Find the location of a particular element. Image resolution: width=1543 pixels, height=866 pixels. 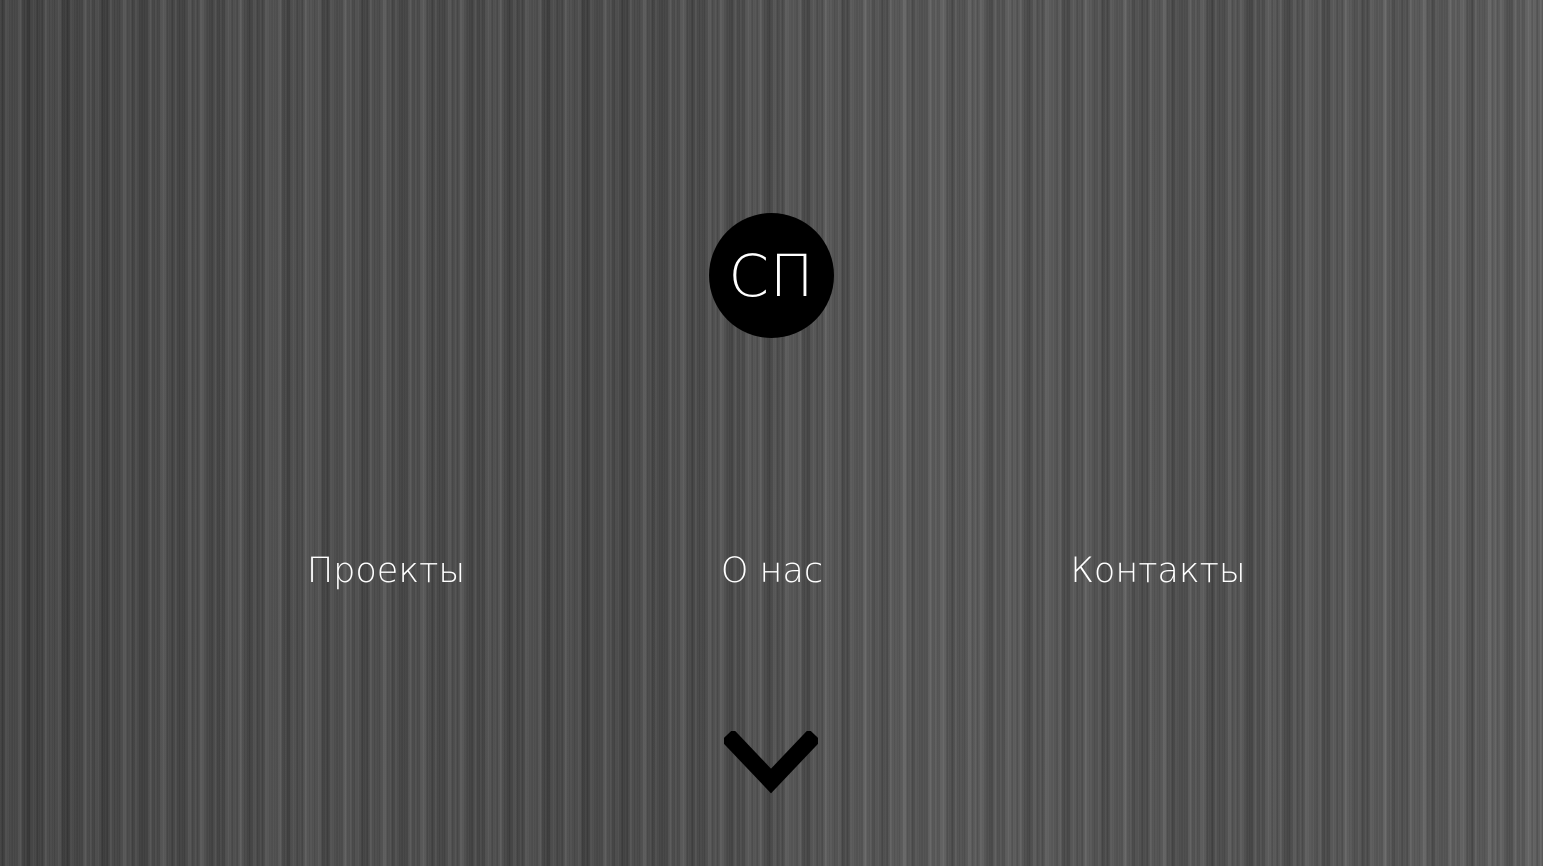

nav-link-projects: Проекты is located at coordinates (386, 571).